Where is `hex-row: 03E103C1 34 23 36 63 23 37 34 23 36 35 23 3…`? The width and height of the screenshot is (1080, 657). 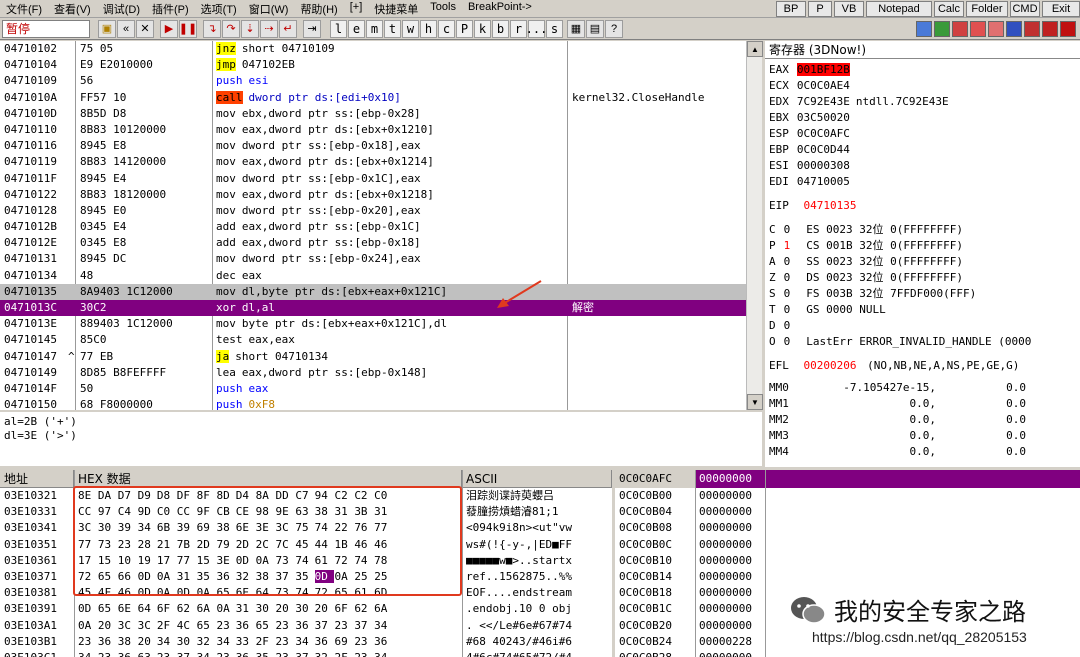 hex-row: 03E103C1 34 23 36 63 23 37 34 23 36 35 23 3… is located at coordinates (306, 653).